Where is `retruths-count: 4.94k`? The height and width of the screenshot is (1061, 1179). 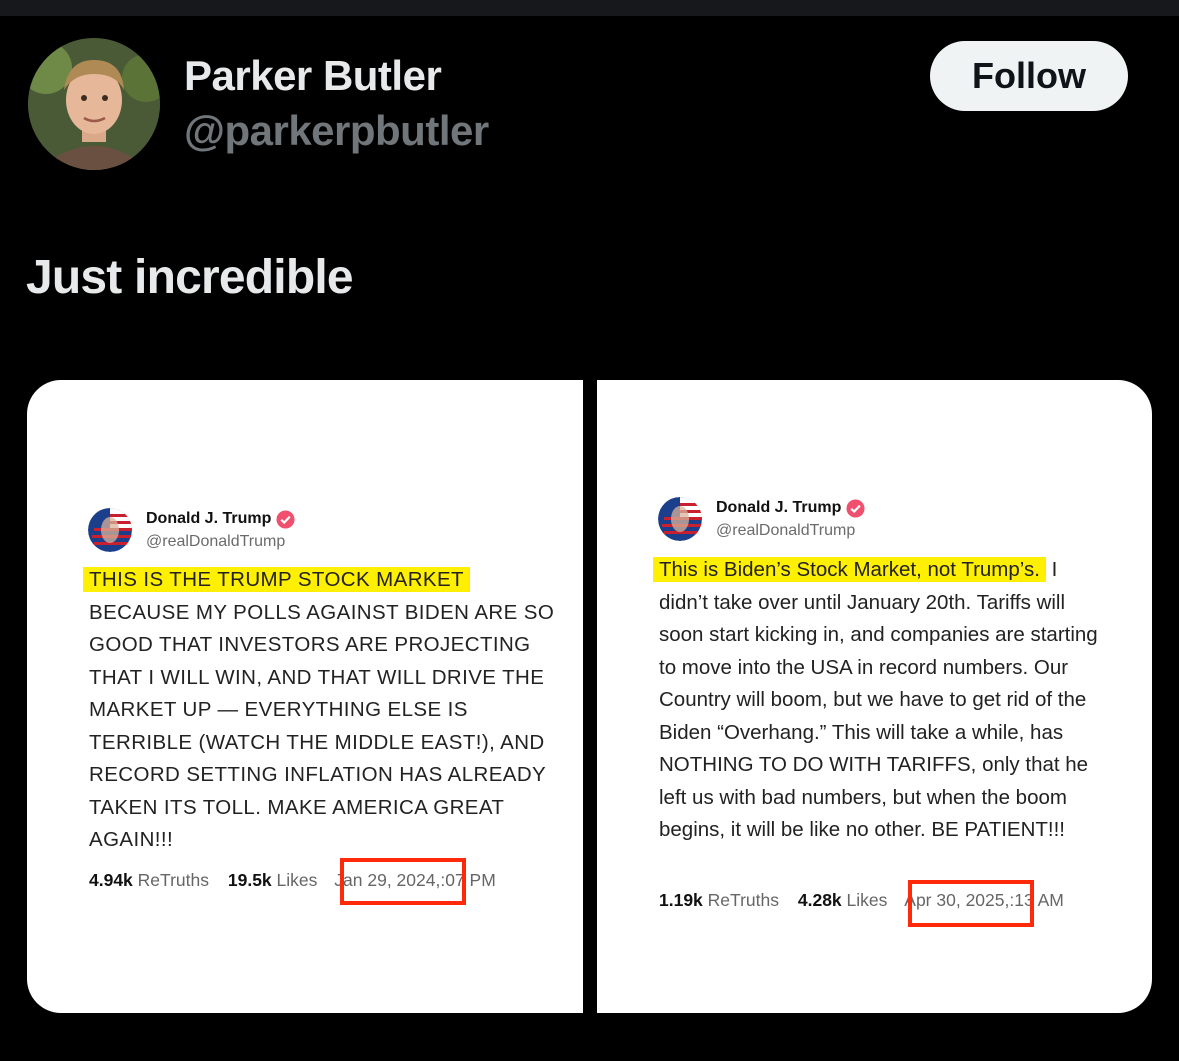 retruths-count: 4.94k is located at coordinates (111, 880).